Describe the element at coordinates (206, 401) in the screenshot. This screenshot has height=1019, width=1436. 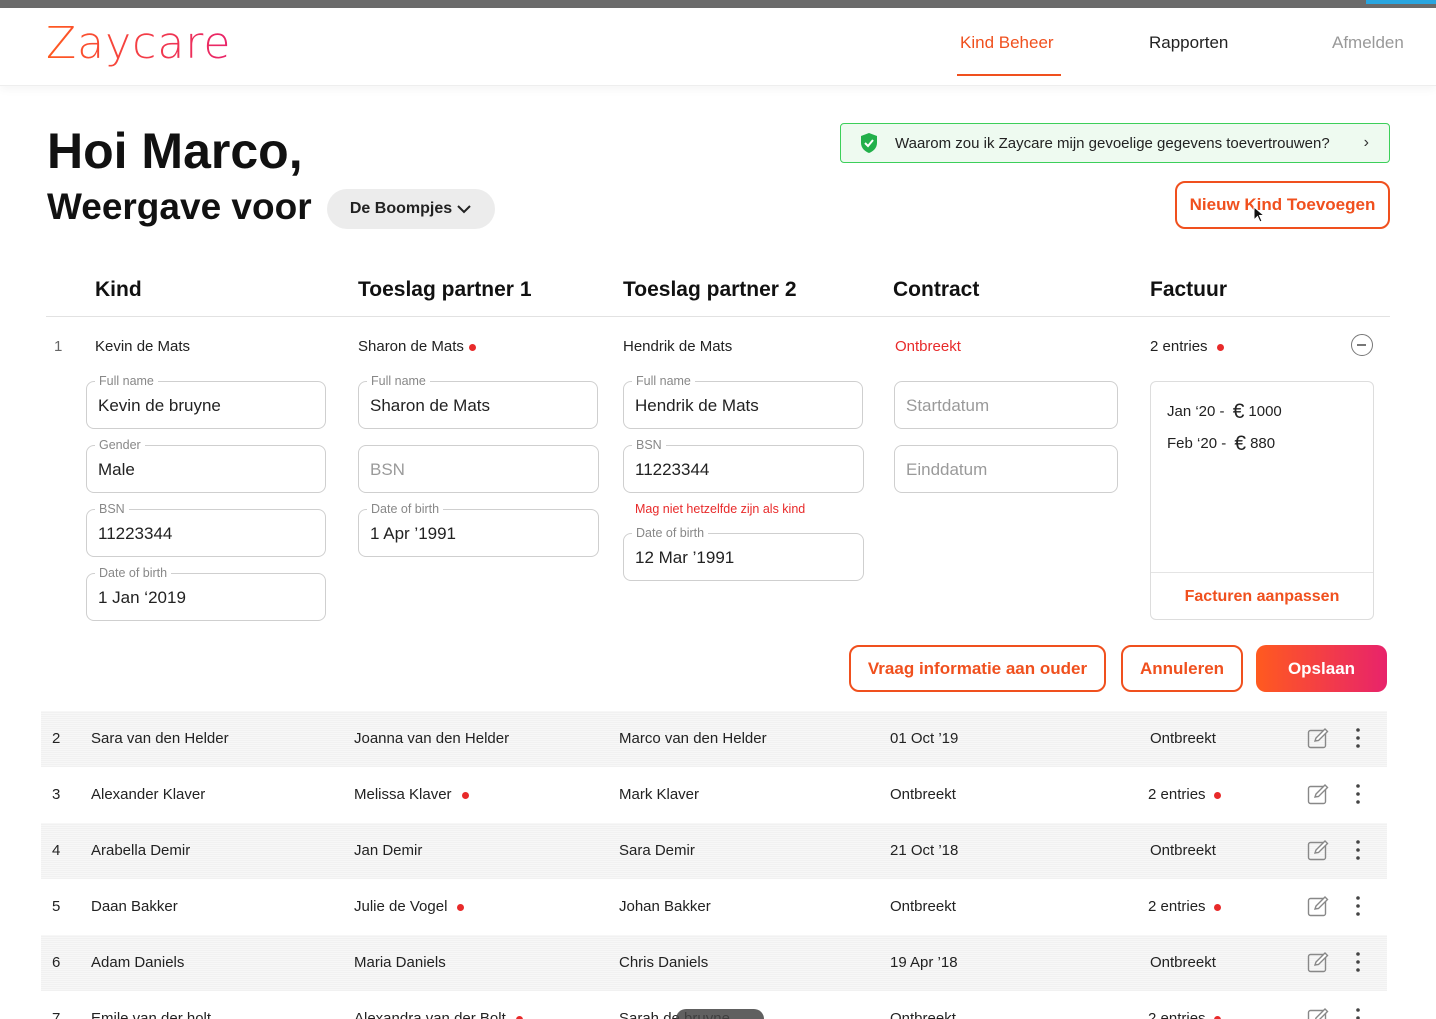
I see `child-full-name-field: Full name Kevin de bruyne` at that location.